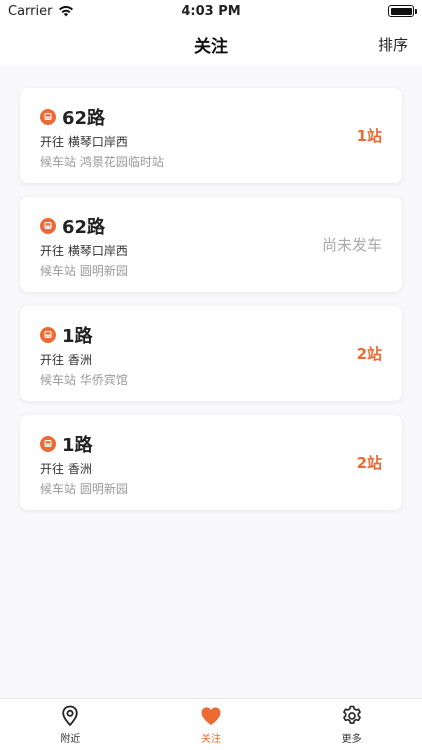  I want to click on route-direction: 开往 横琴口岸西, so click(84, 142).